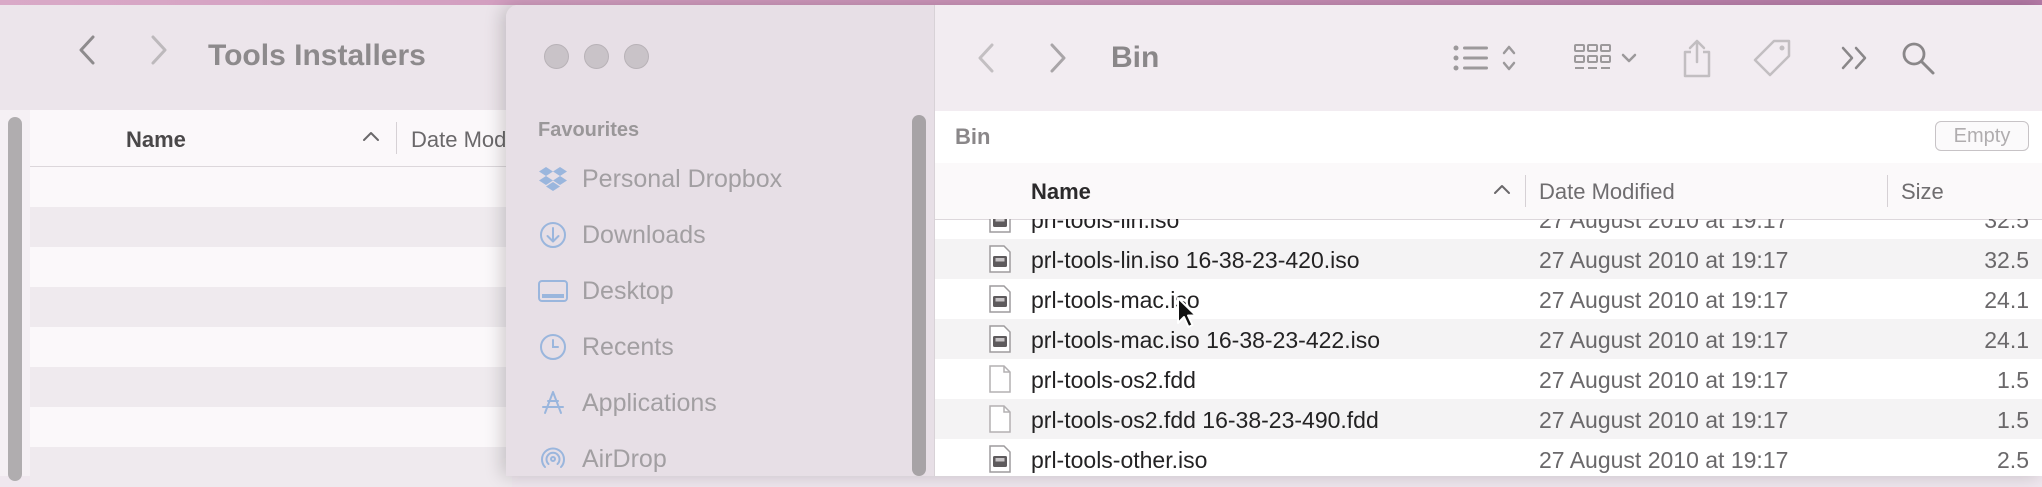 This screenshot has width=2042, height=487. What do you see at coordinates (649, 402) in the screenshot?
I see `sidebar-item-label: Applications` at bounding box center [649, 402].